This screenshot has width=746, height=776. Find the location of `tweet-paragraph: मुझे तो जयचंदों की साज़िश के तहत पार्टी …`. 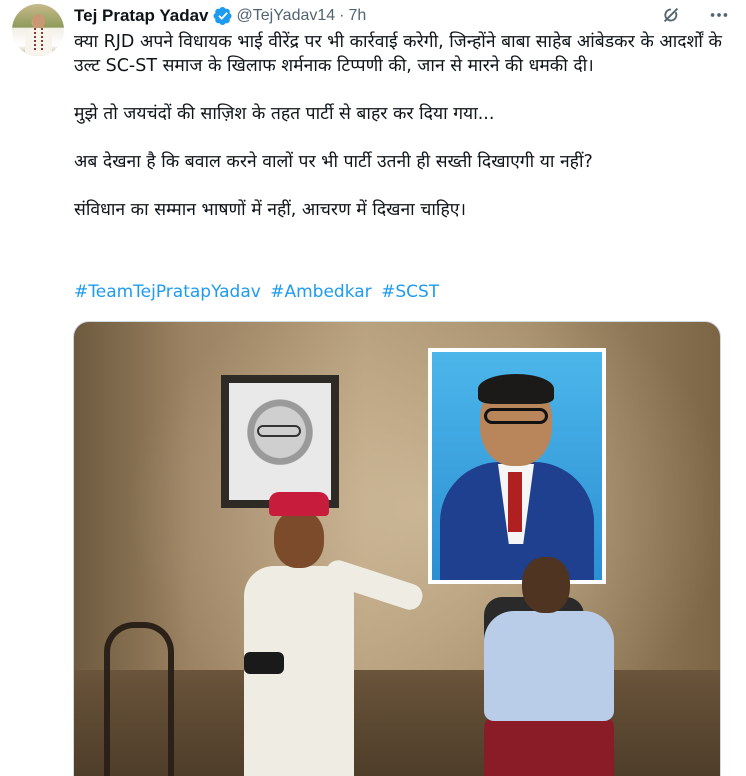

tweet-paragraph: मुझे तो जयचंदों की साज़िश के तहत पार्टी … is located at coordinates (284, 114).